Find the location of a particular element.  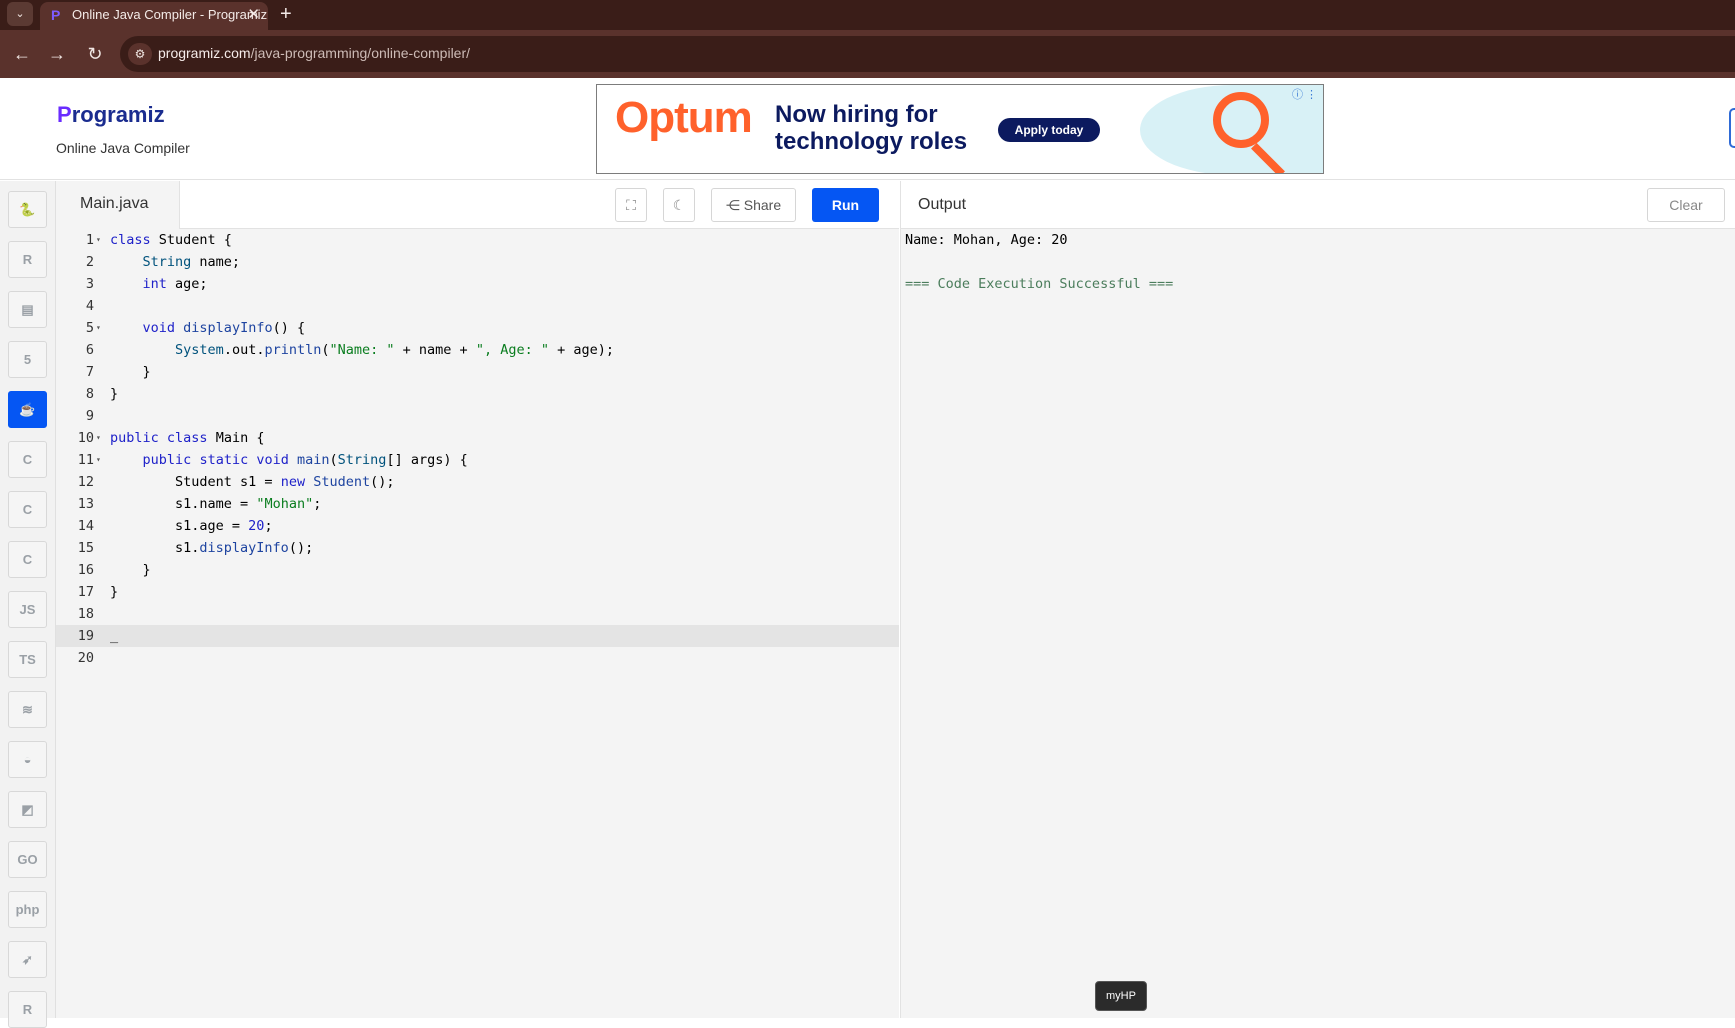

page-subtitle: Online Java Compiler is located at coordinates (123, 148).